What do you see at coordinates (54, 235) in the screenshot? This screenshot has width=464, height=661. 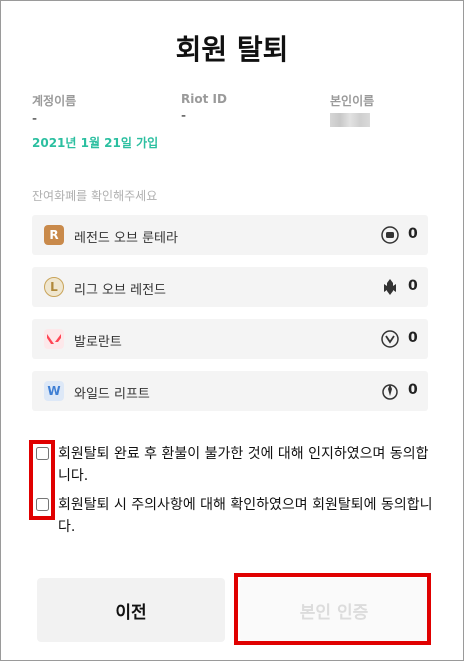 I see `runeterra-icon: R` at bounding box center [54, 235].